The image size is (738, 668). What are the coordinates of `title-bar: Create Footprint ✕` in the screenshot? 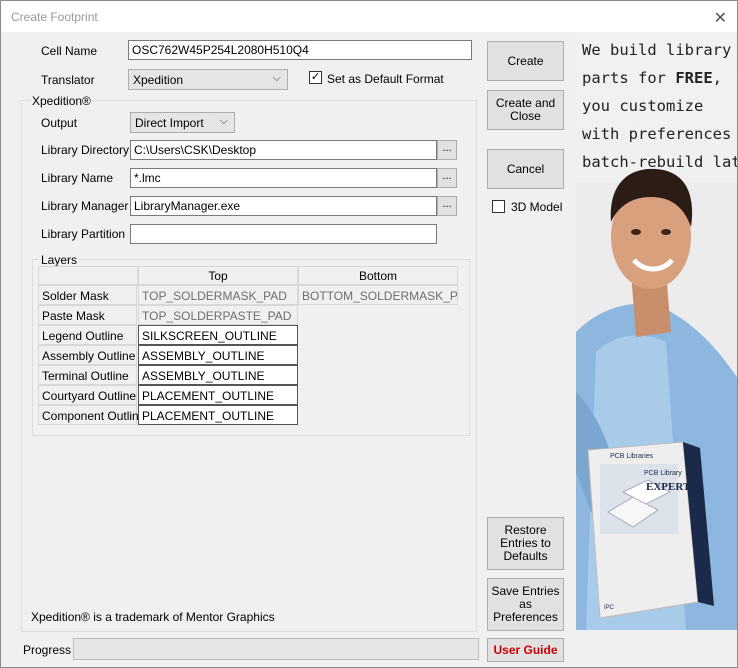 It's located at (369, 16).